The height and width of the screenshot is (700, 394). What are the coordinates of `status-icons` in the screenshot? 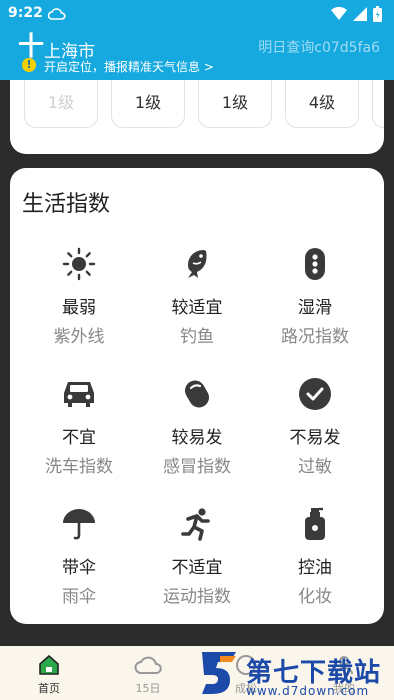 It's located at (356, 14).